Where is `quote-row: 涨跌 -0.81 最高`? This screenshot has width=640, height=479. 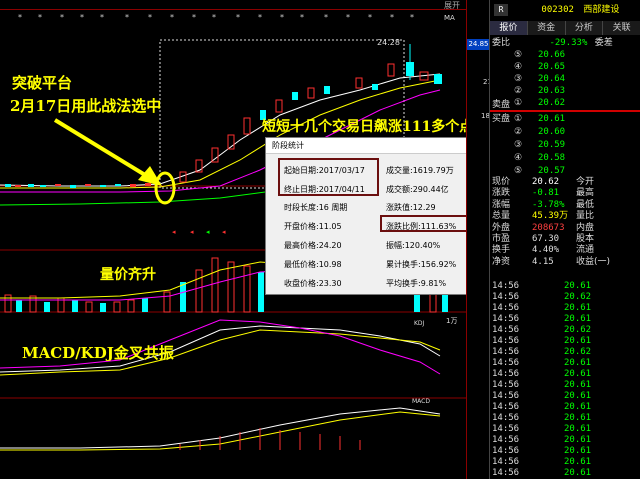
quote-row: 涨跌 -0.81 最高 is located at coordinates (565, 193).